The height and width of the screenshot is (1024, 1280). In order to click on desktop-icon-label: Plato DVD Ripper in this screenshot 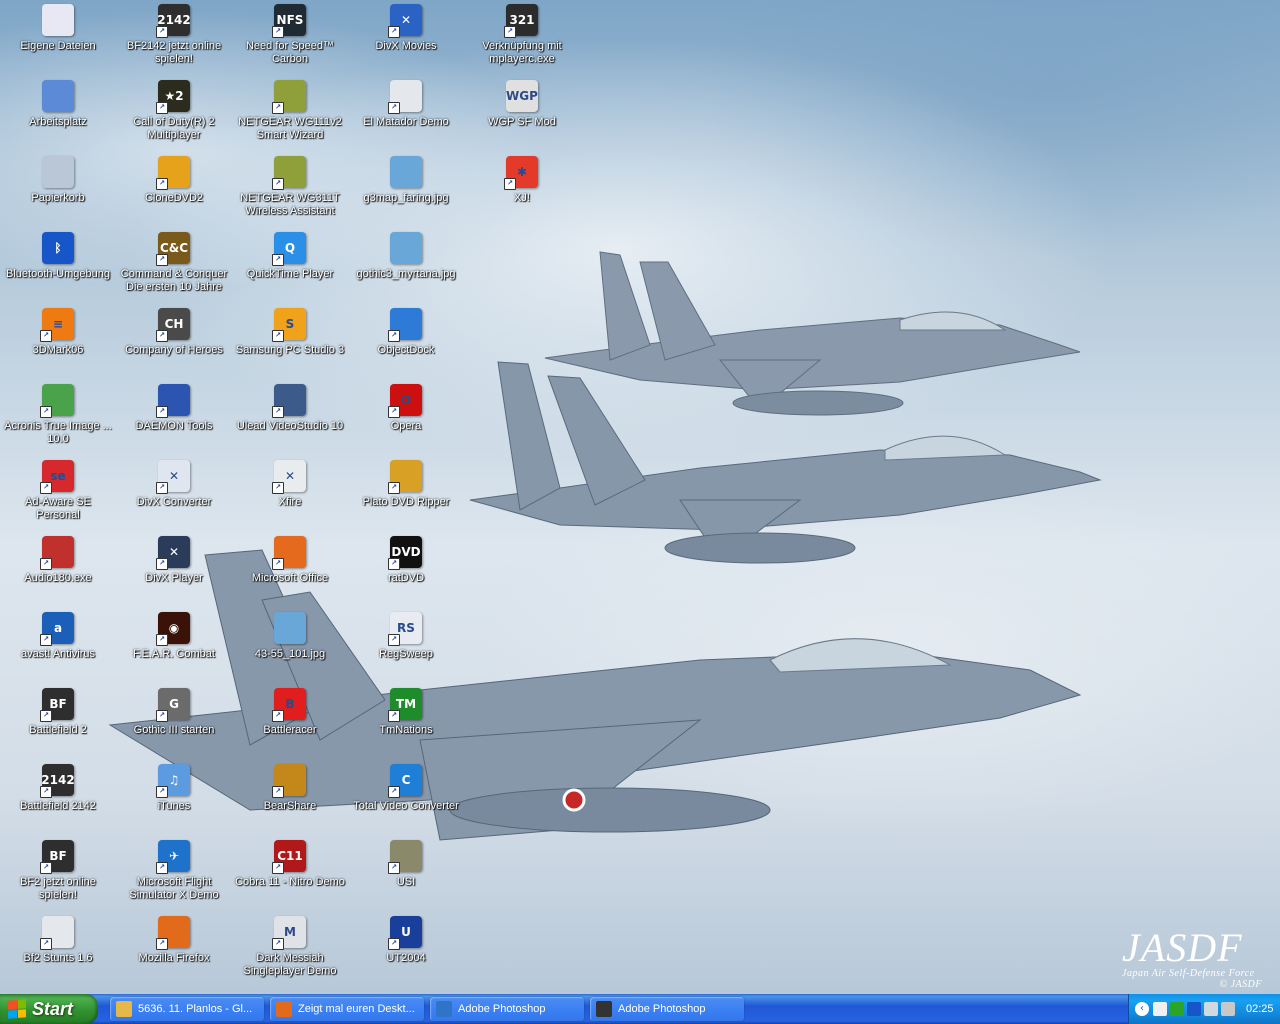, I will do `click(406, 502)`.